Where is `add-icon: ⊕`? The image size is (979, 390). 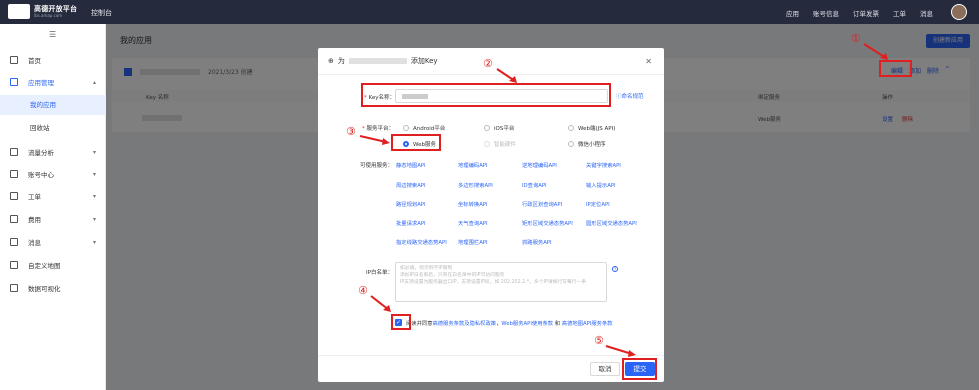
add-icon: ⊕ is located at coordinates (331, 61).